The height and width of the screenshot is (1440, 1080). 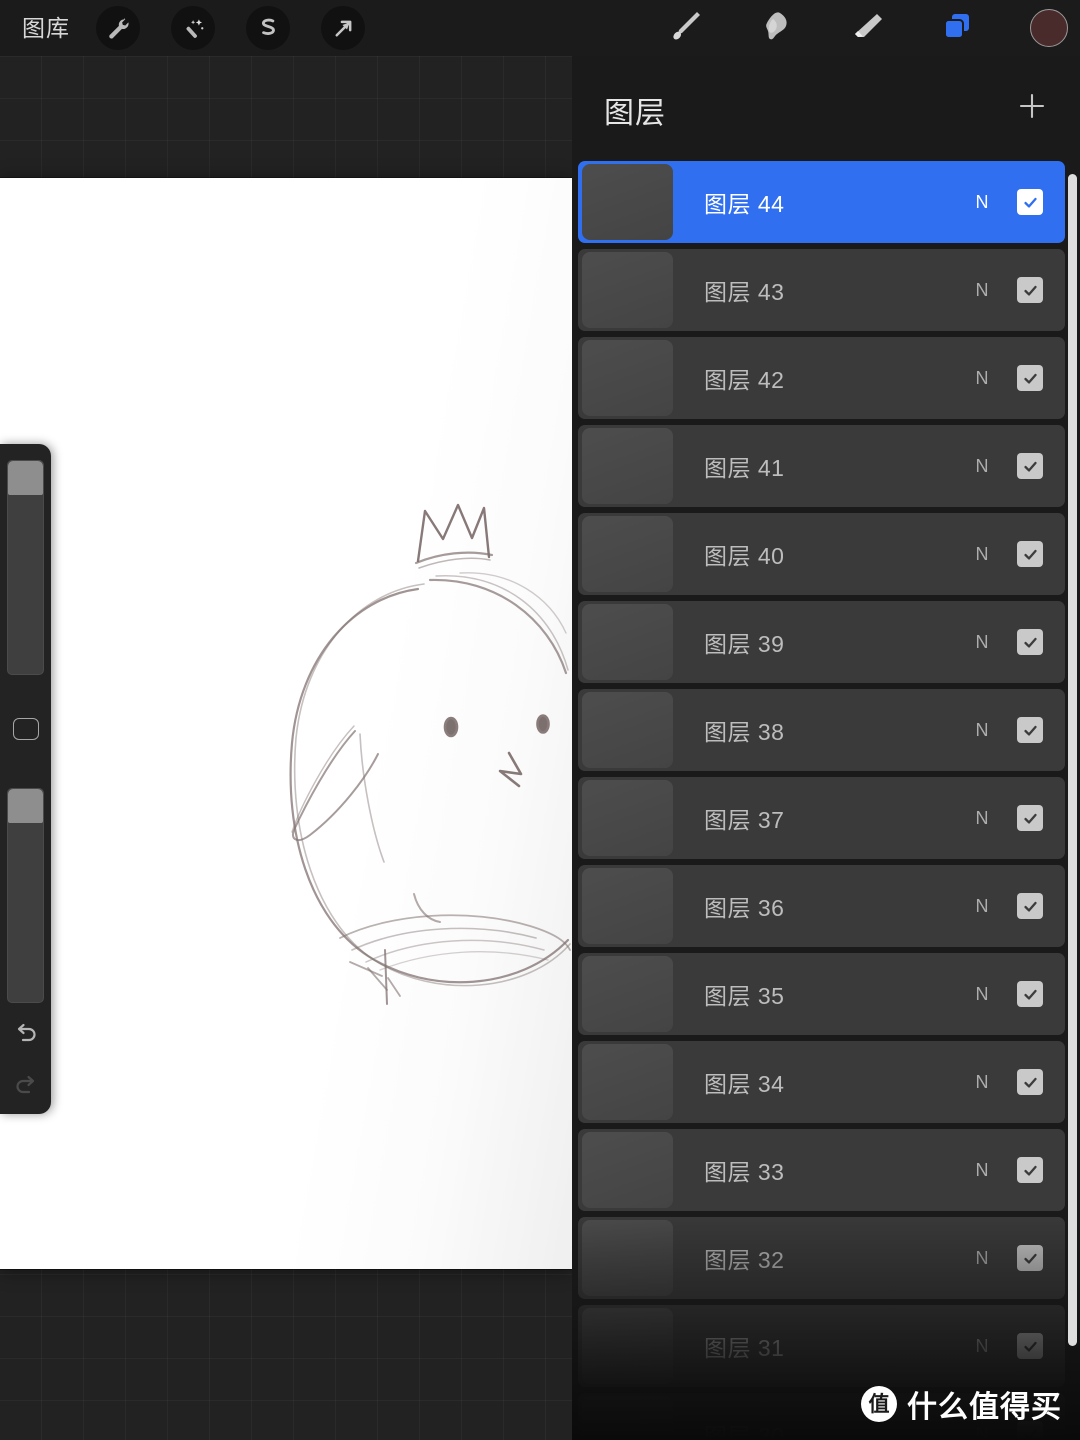 What do you see at coordinates (821, 818) in the screenshot?
I see `layer-row: 图层 37 N` at bounding box center [821, 818].